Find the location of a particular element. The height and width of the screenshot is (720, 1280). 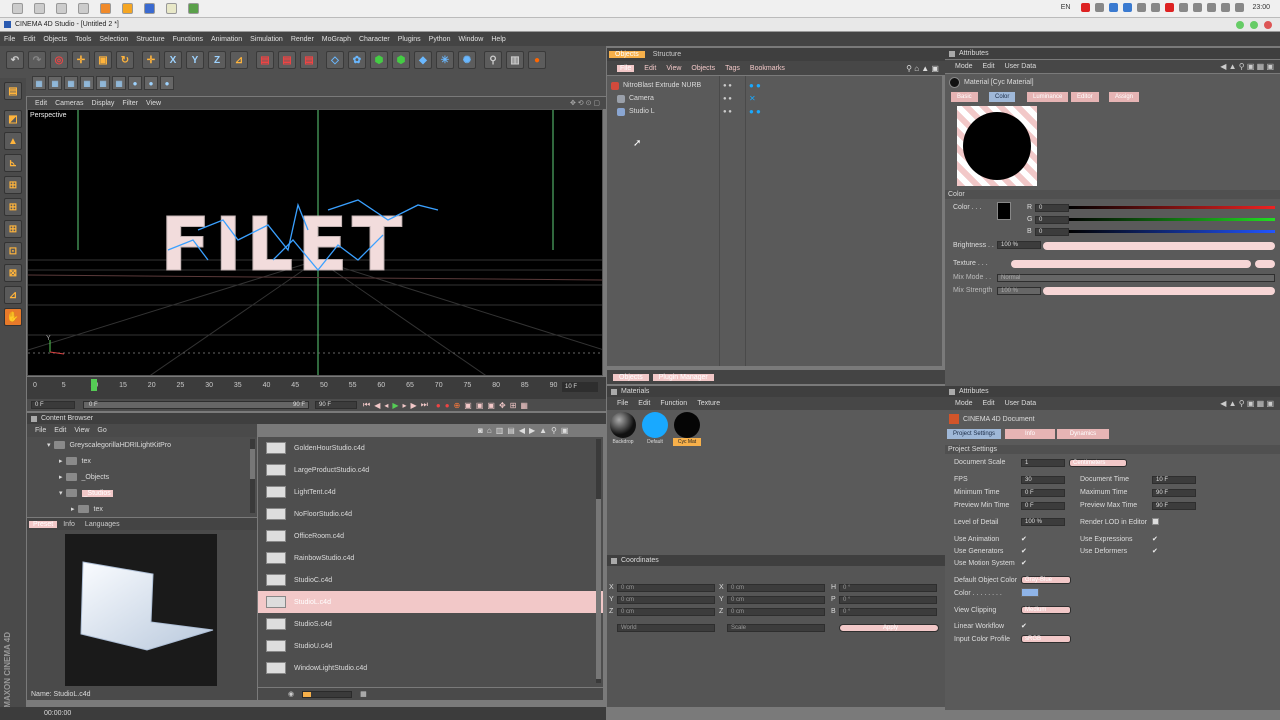

om-menu-objects: Objects is located at coordinates (703, 68).